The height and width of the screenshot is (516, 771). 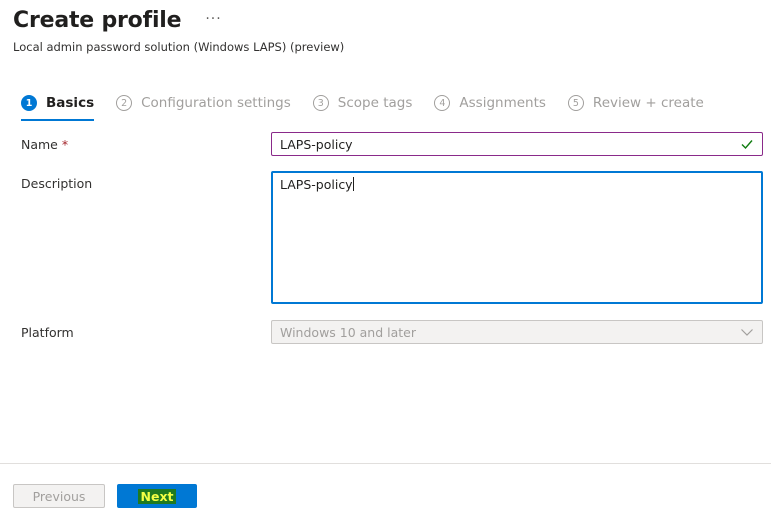 I want to click on step-number: 1, so click(x=29, y=103).